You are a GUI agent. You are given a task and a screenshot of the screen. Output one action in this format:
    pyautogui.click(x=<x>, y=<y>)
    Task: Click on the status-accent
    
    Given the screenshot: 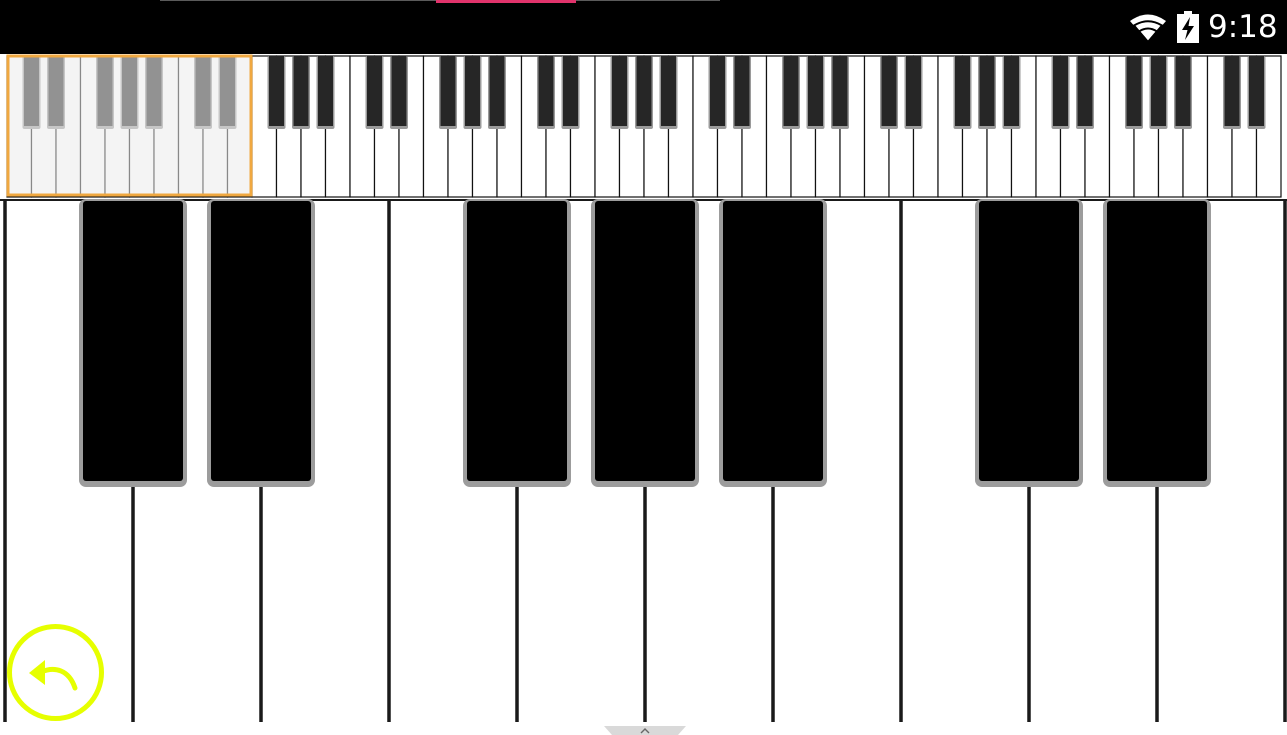 What is the action you would take?
    pyautogui.click(x=506, y=1)
    